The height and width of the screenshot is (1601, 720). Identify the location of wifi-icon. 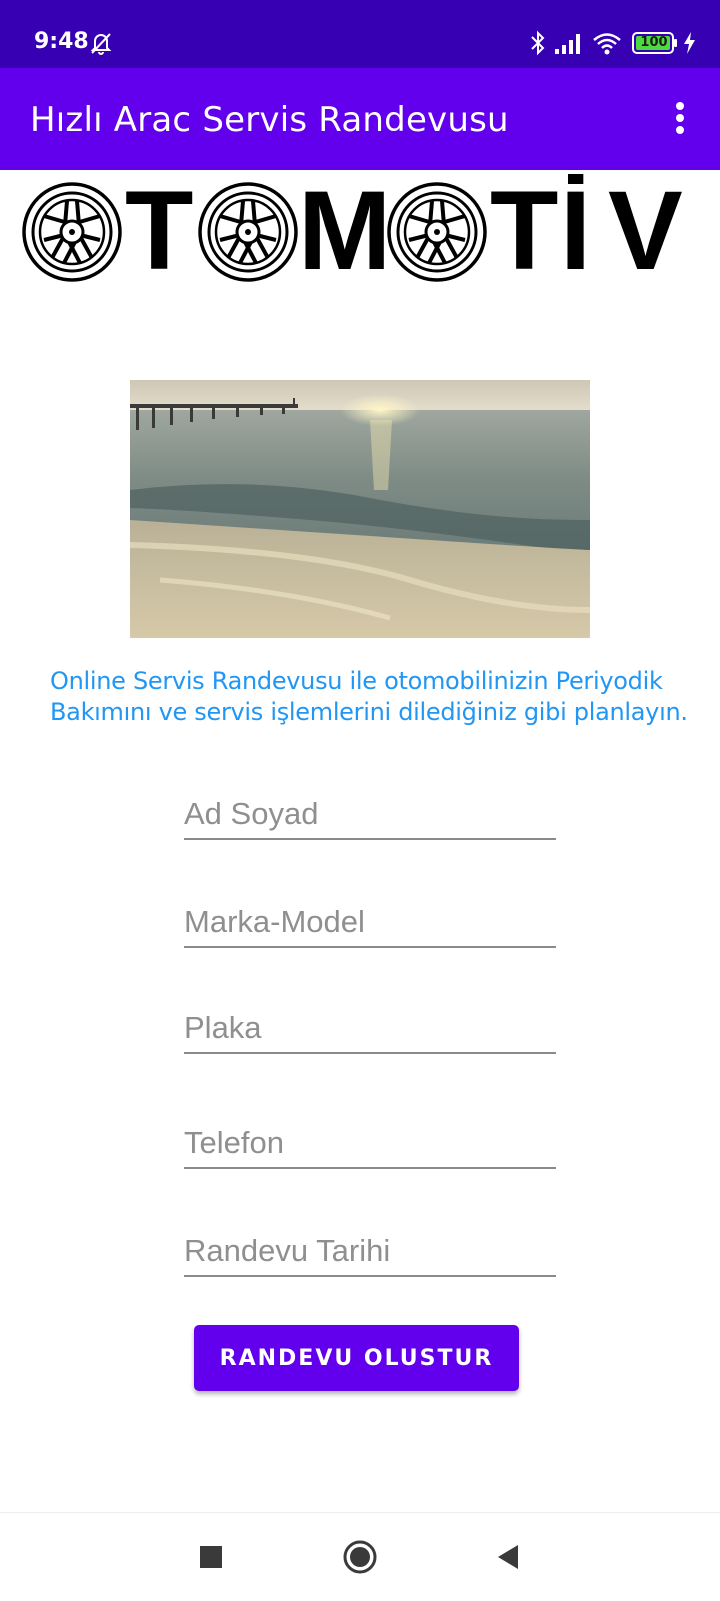
(607, 44).